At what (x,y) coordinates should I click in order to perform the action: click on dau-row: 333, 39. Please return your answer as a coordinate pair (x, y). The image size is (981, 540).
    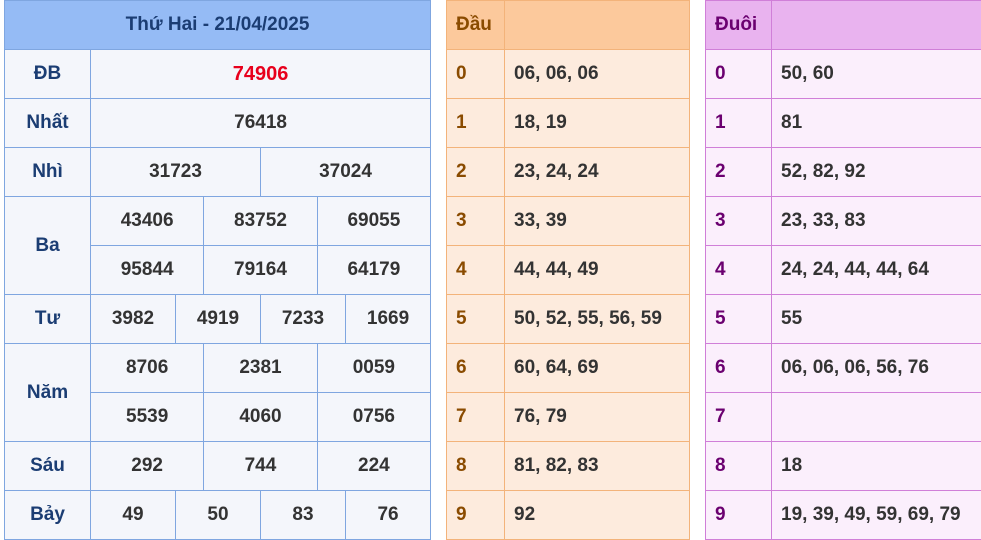
    Looking at the image, I should click on (568, 221).